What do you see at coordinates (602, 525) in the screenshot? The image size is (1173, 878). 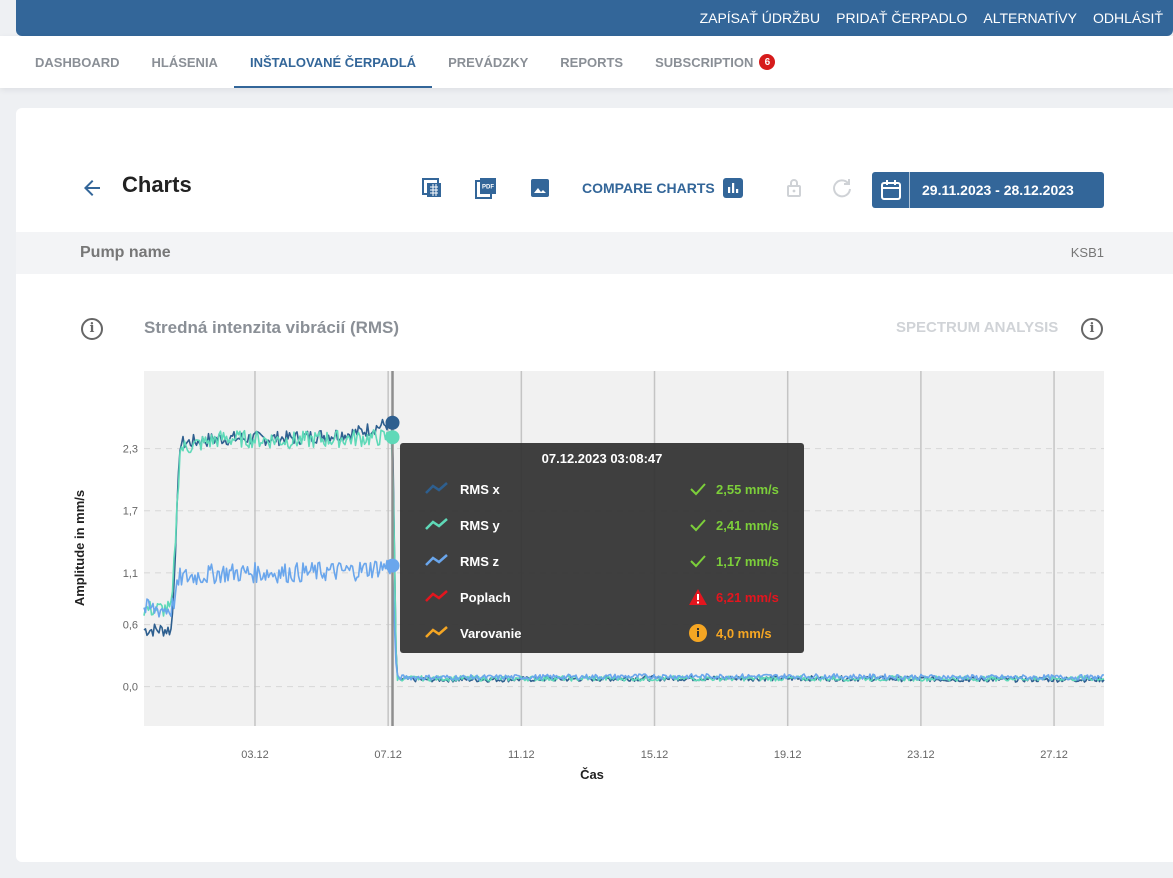 I see `tooltip-row: RMS y 2,41 mm/s` at bounding box center [602, 525].